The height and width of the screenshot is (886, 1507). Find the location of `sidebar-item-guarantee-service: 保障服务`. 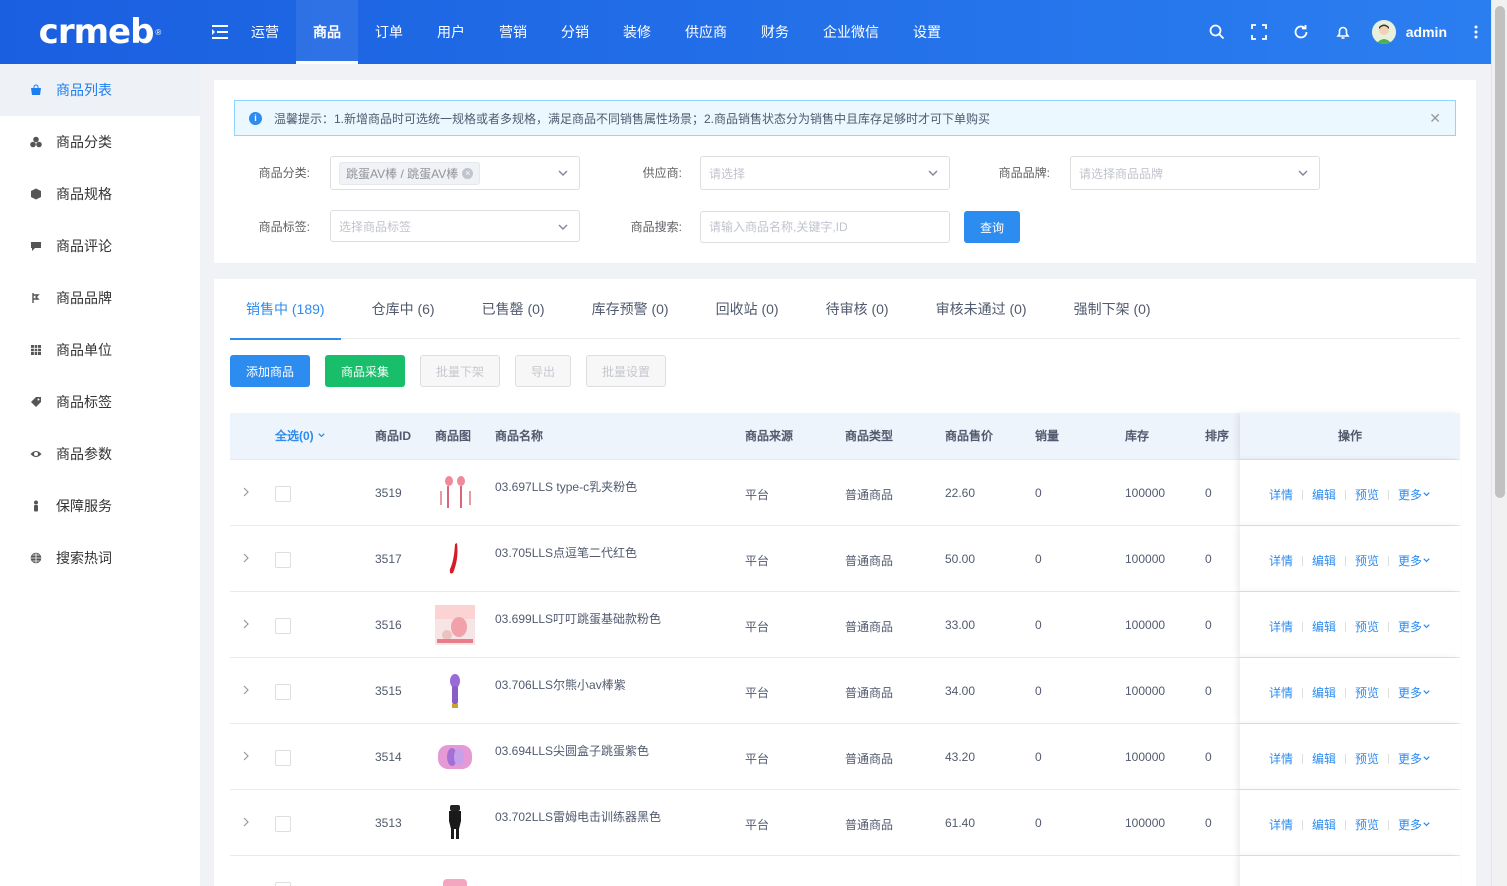

sidebar-item-guarantee-service: 保障服务 is located at coordinates (100, 506).